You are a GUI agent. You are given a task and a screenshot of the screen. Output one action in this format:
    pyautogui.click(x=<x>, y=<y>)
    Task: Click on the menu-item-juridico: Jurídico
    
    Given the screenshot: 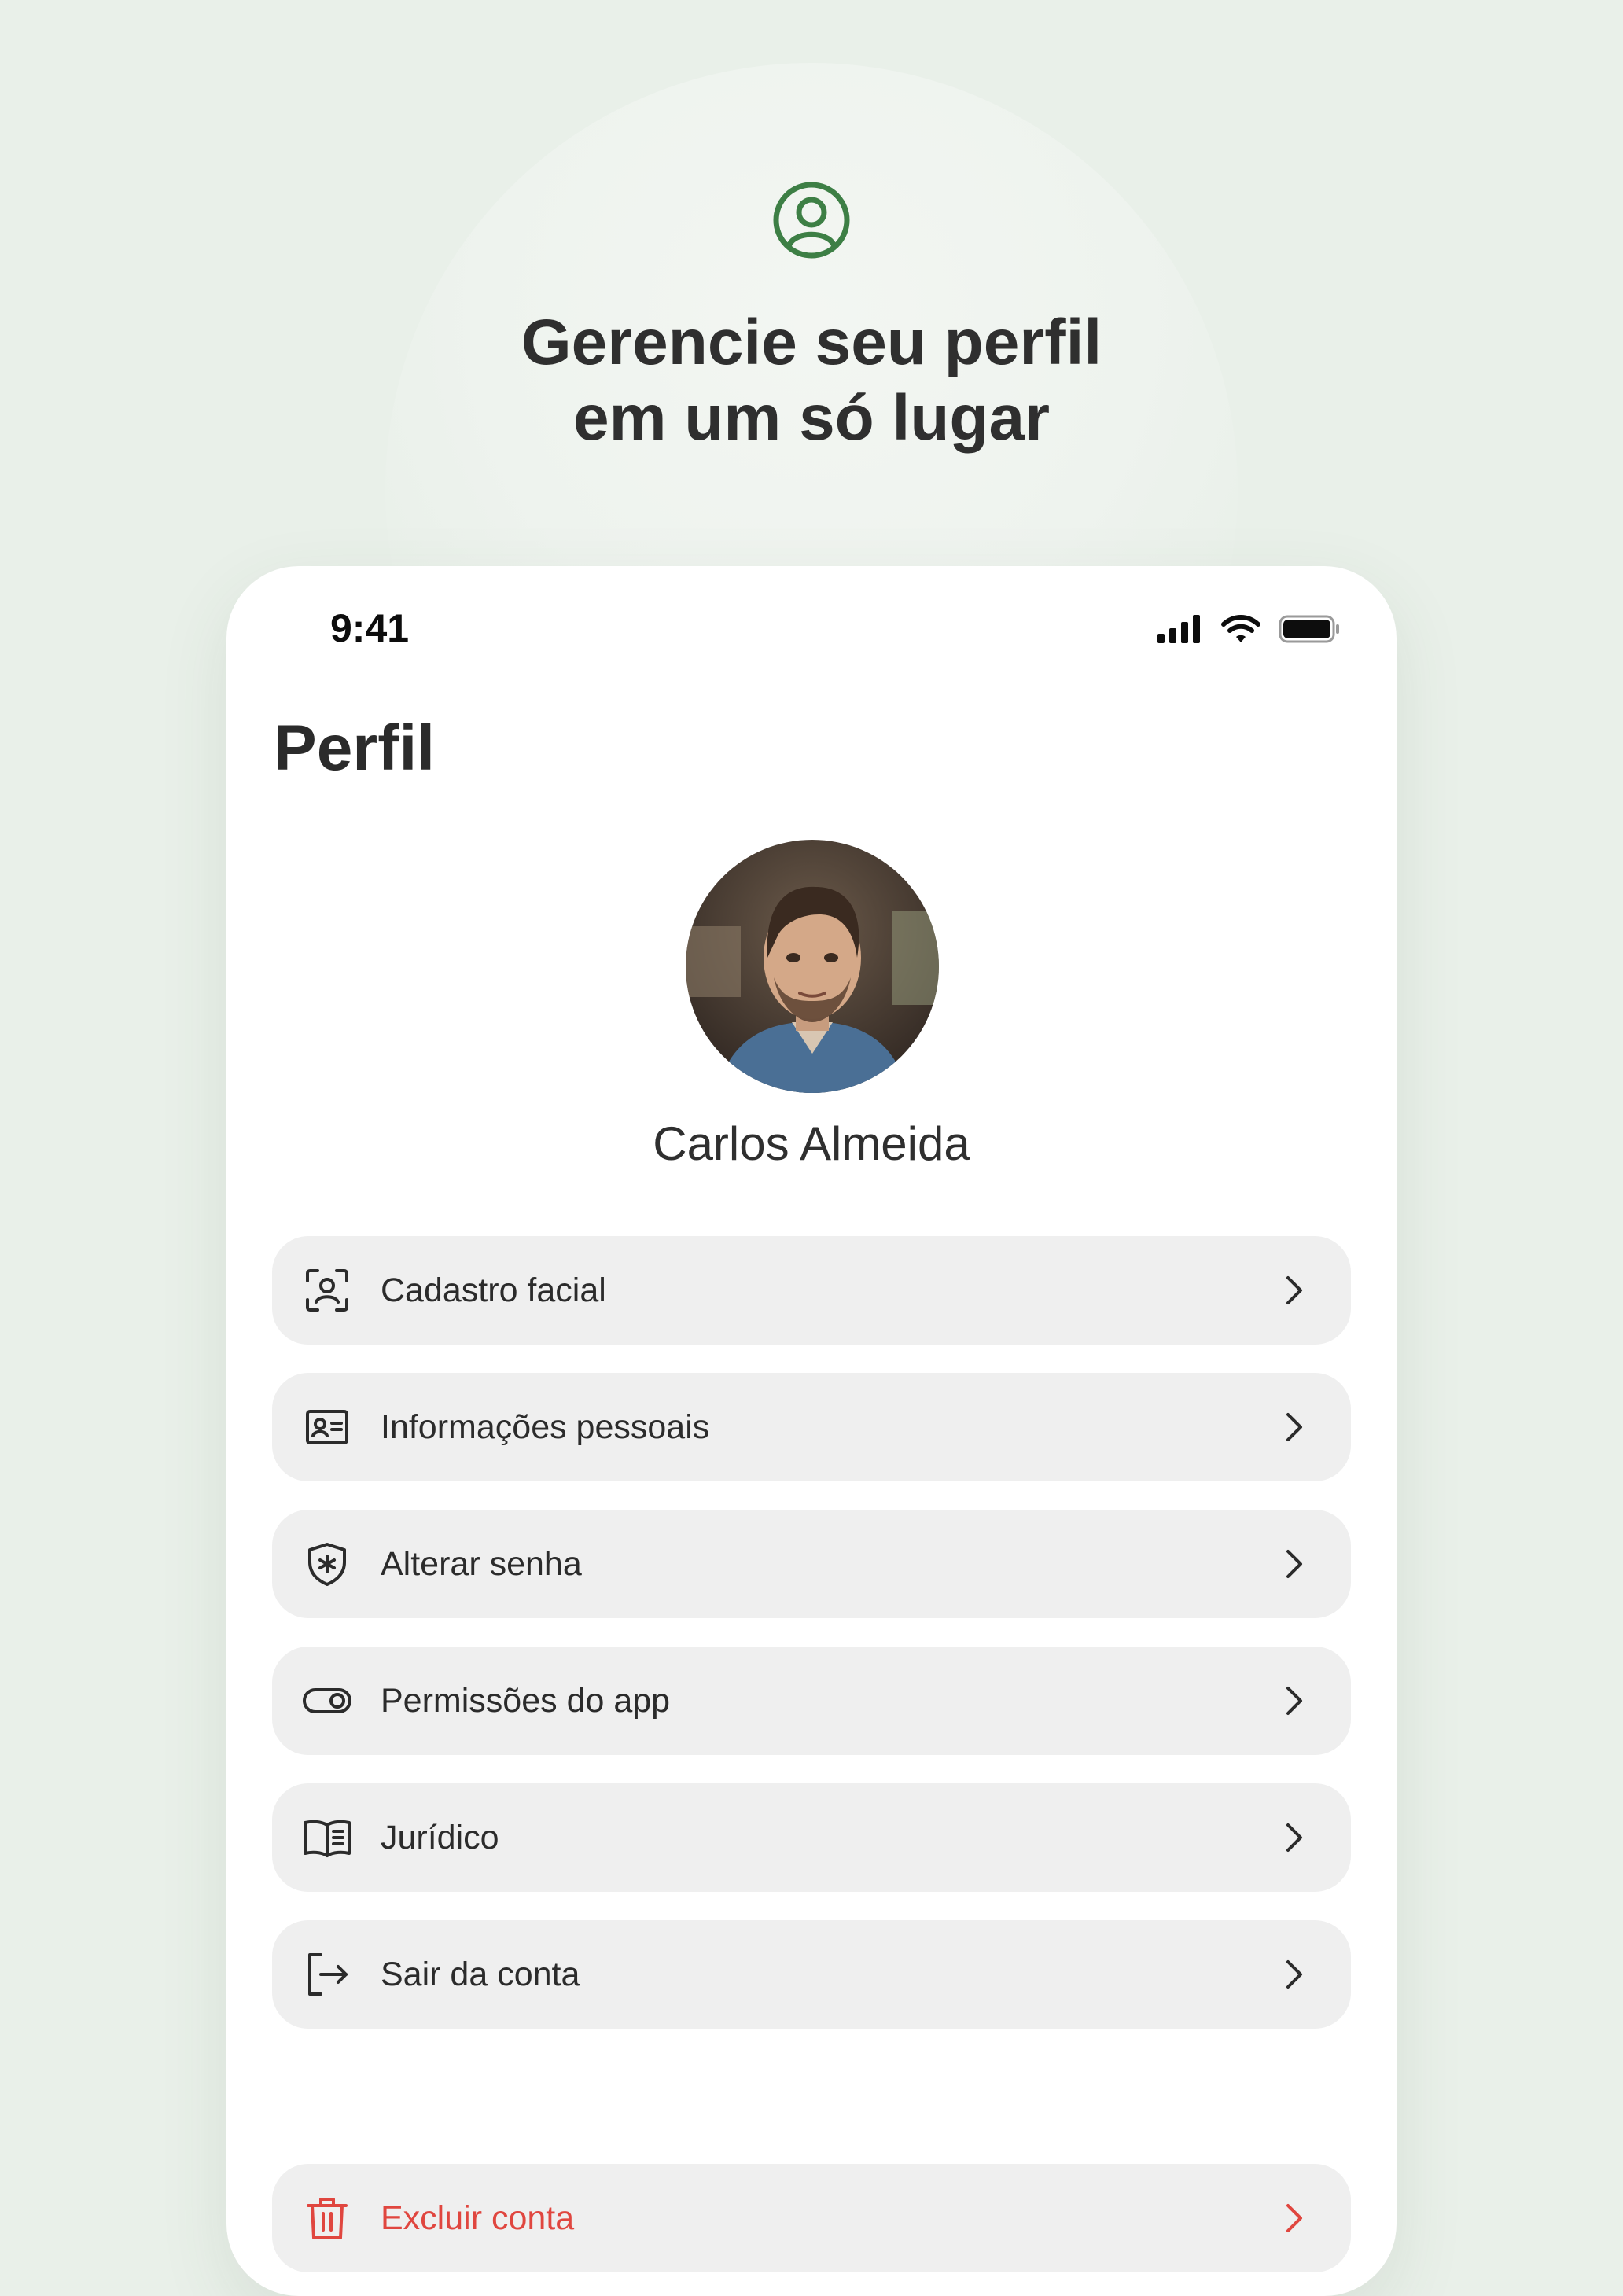 What is the action you would take?
    pyautogui.click(x=811, y=1837)
    